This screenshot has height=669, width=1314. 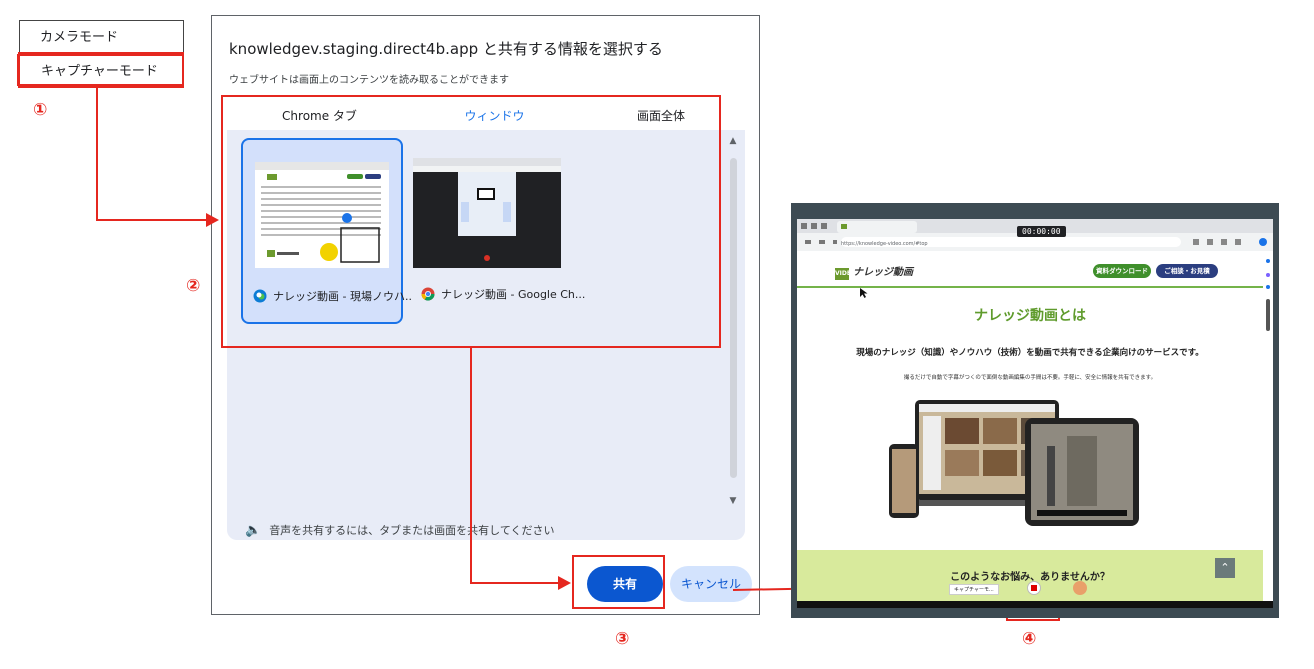 I want to click on logo-badge: VIDEO, so click(x=845, y=274).